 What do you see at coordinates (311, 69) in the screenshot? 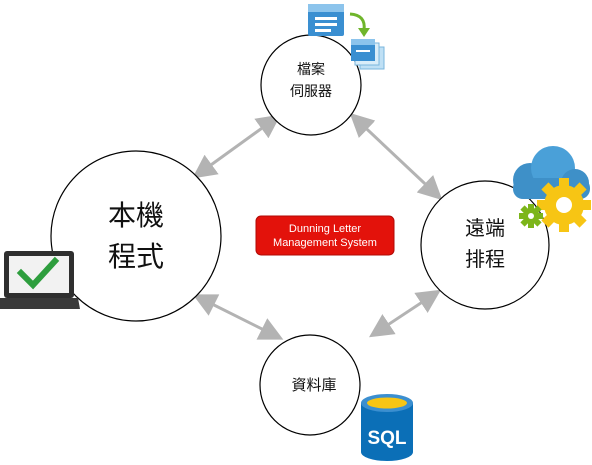
I see `file-server-label-line1: 檔案` at bounding box center [311, 69].